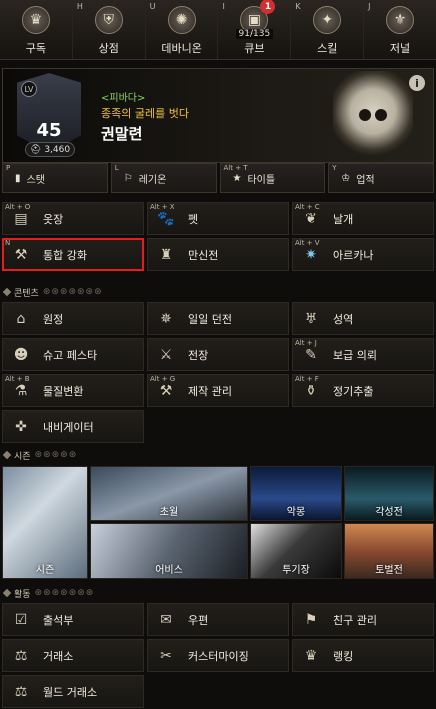 This screenshot has width=436, height=709. Describe the element at coordinates (73, 218) in the screenshot. I see `menu-wardrobe: Alt + O ▤ 옷장` at that location.